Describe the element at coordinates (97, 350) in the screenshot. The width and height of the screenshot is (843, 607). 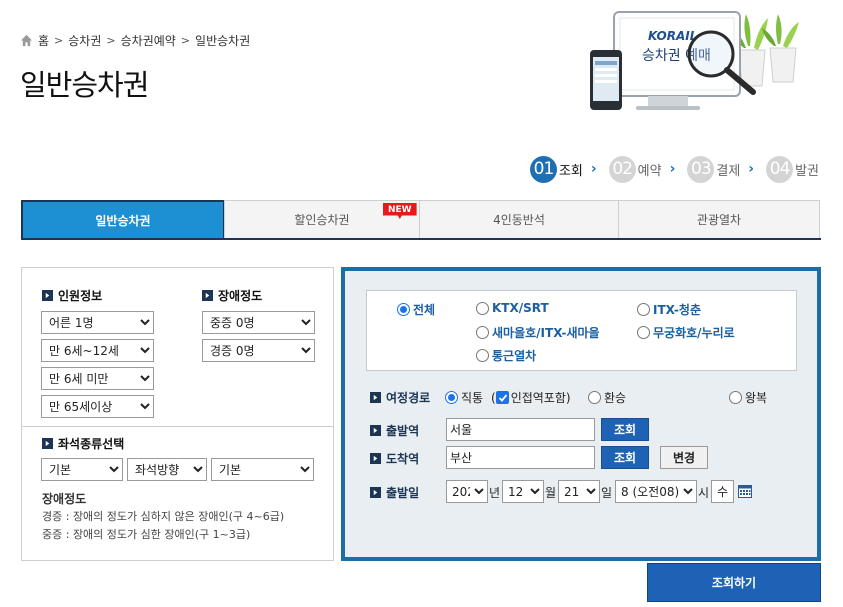
I see `child-count-select: 만 6세~12세` at that location.